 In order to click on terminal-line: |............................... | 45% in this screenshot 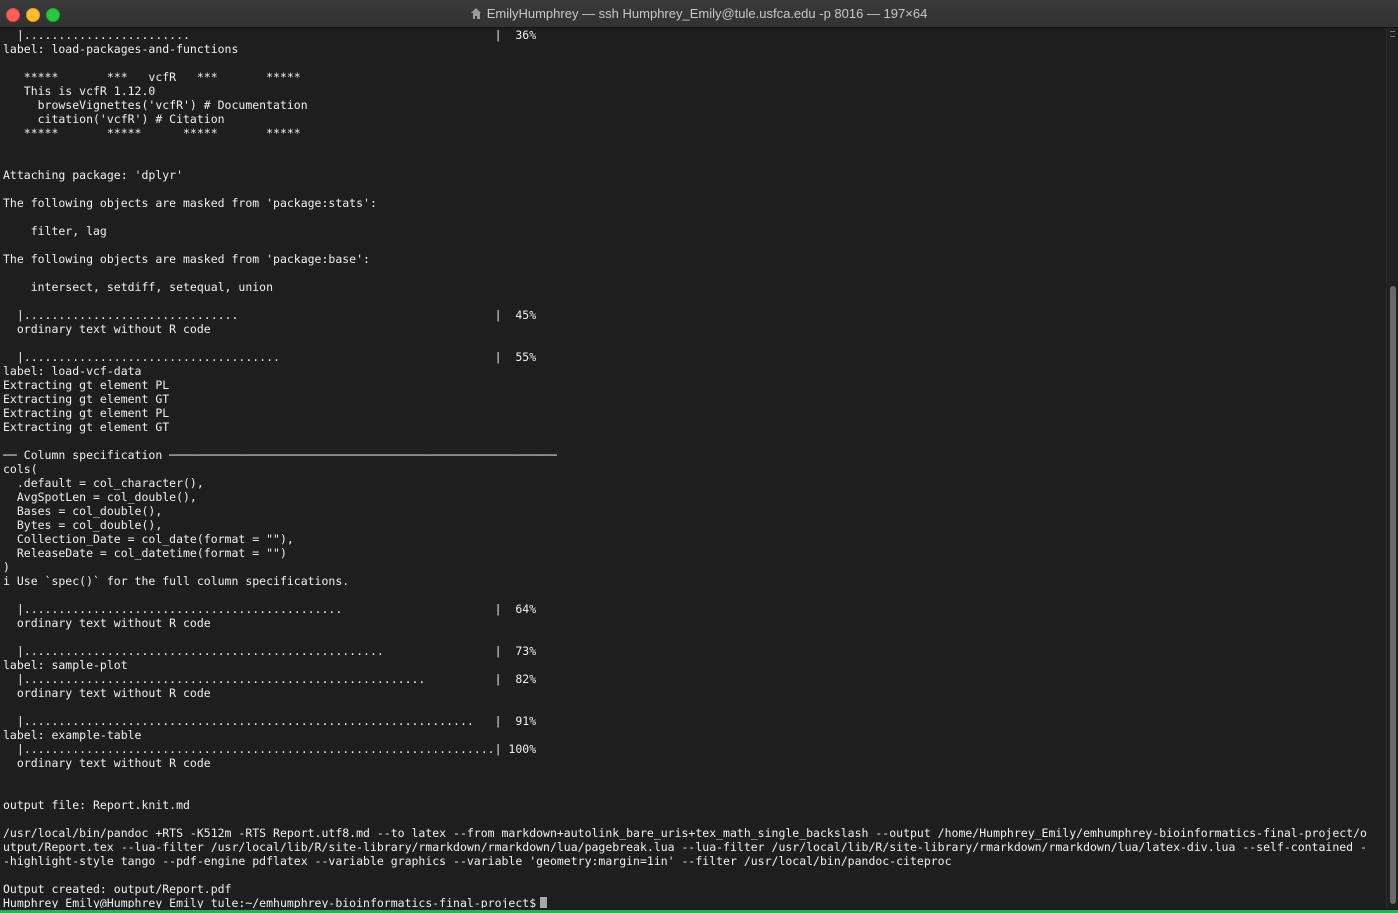, I will do `click(270, 315)`.